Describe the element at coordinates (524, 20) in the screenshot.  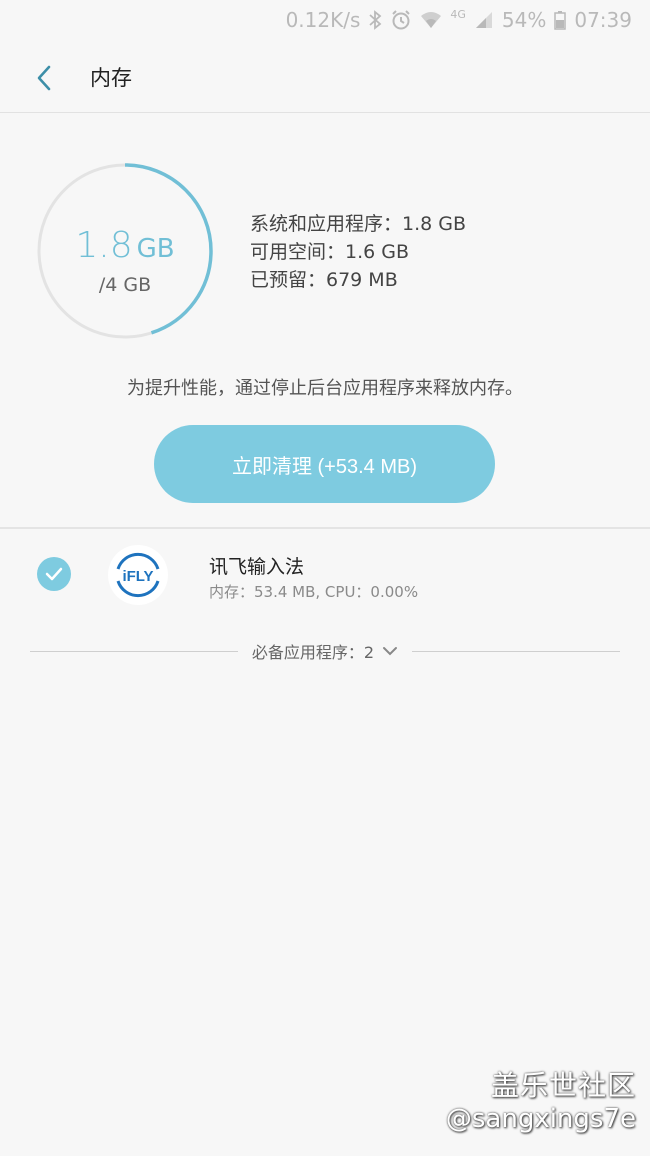
I see `battery-percent: 54%` at that location.